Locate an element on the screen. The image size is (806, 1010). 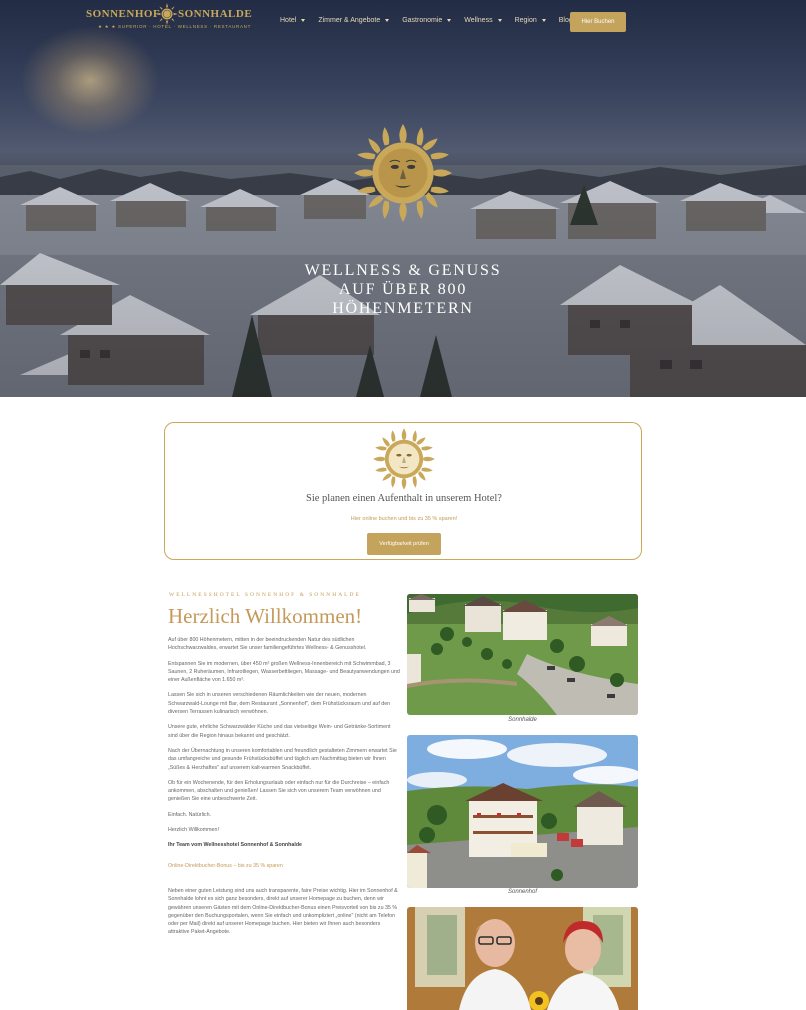
nav-item-hotel: Hotel is located at coordinates (293, 20).